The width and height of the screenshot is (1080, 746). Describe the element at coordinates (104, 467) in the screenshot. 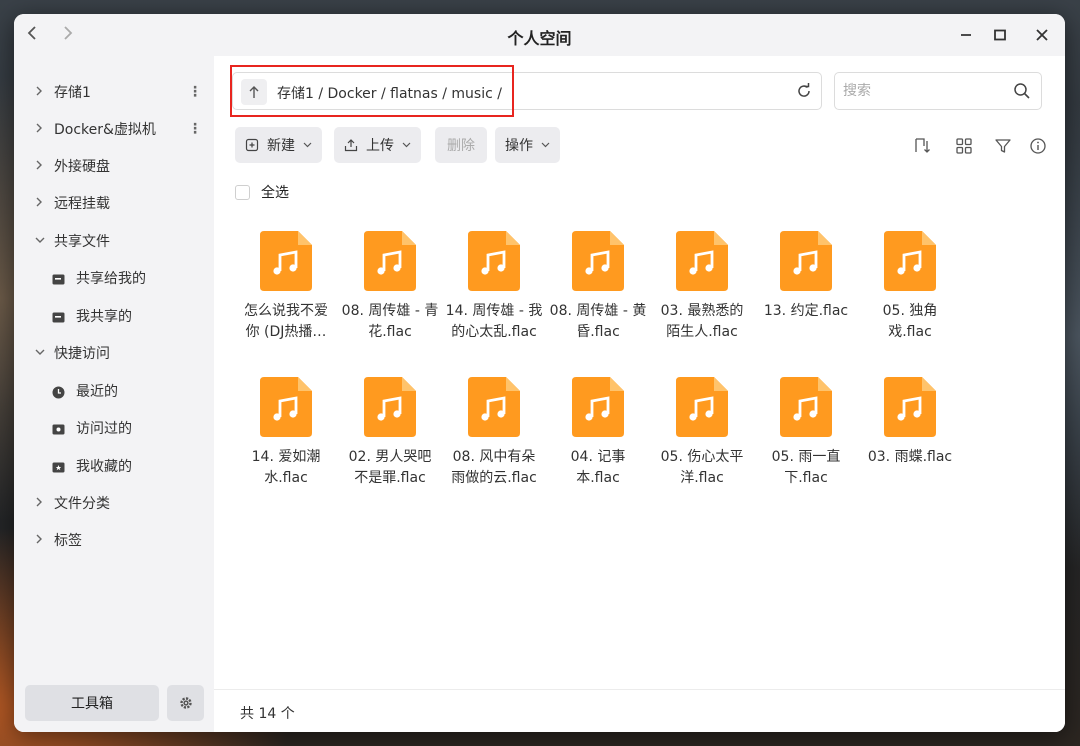

I see `sidebar-item-label: 我收藏的` at that location.